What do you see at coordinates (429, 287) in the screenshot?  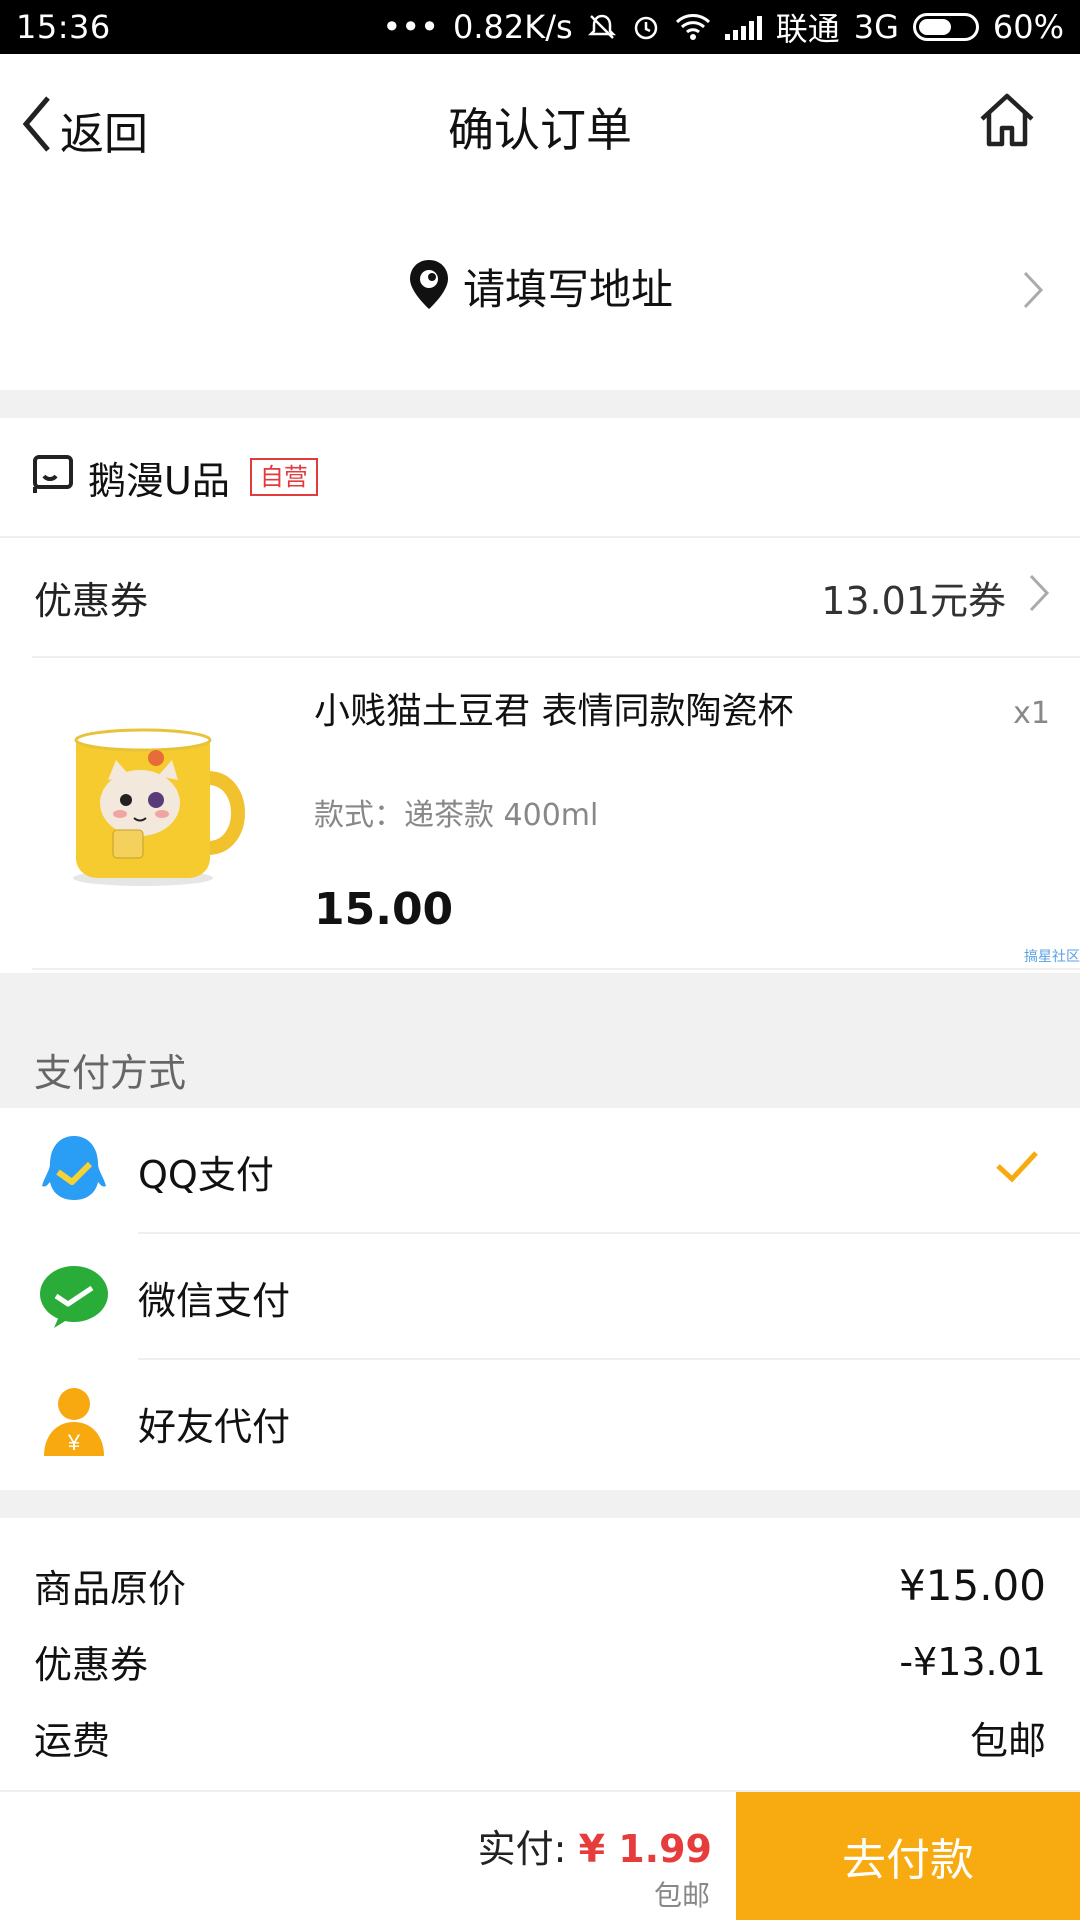 I see `location-pin-icon` at bounding box center [429, 287].